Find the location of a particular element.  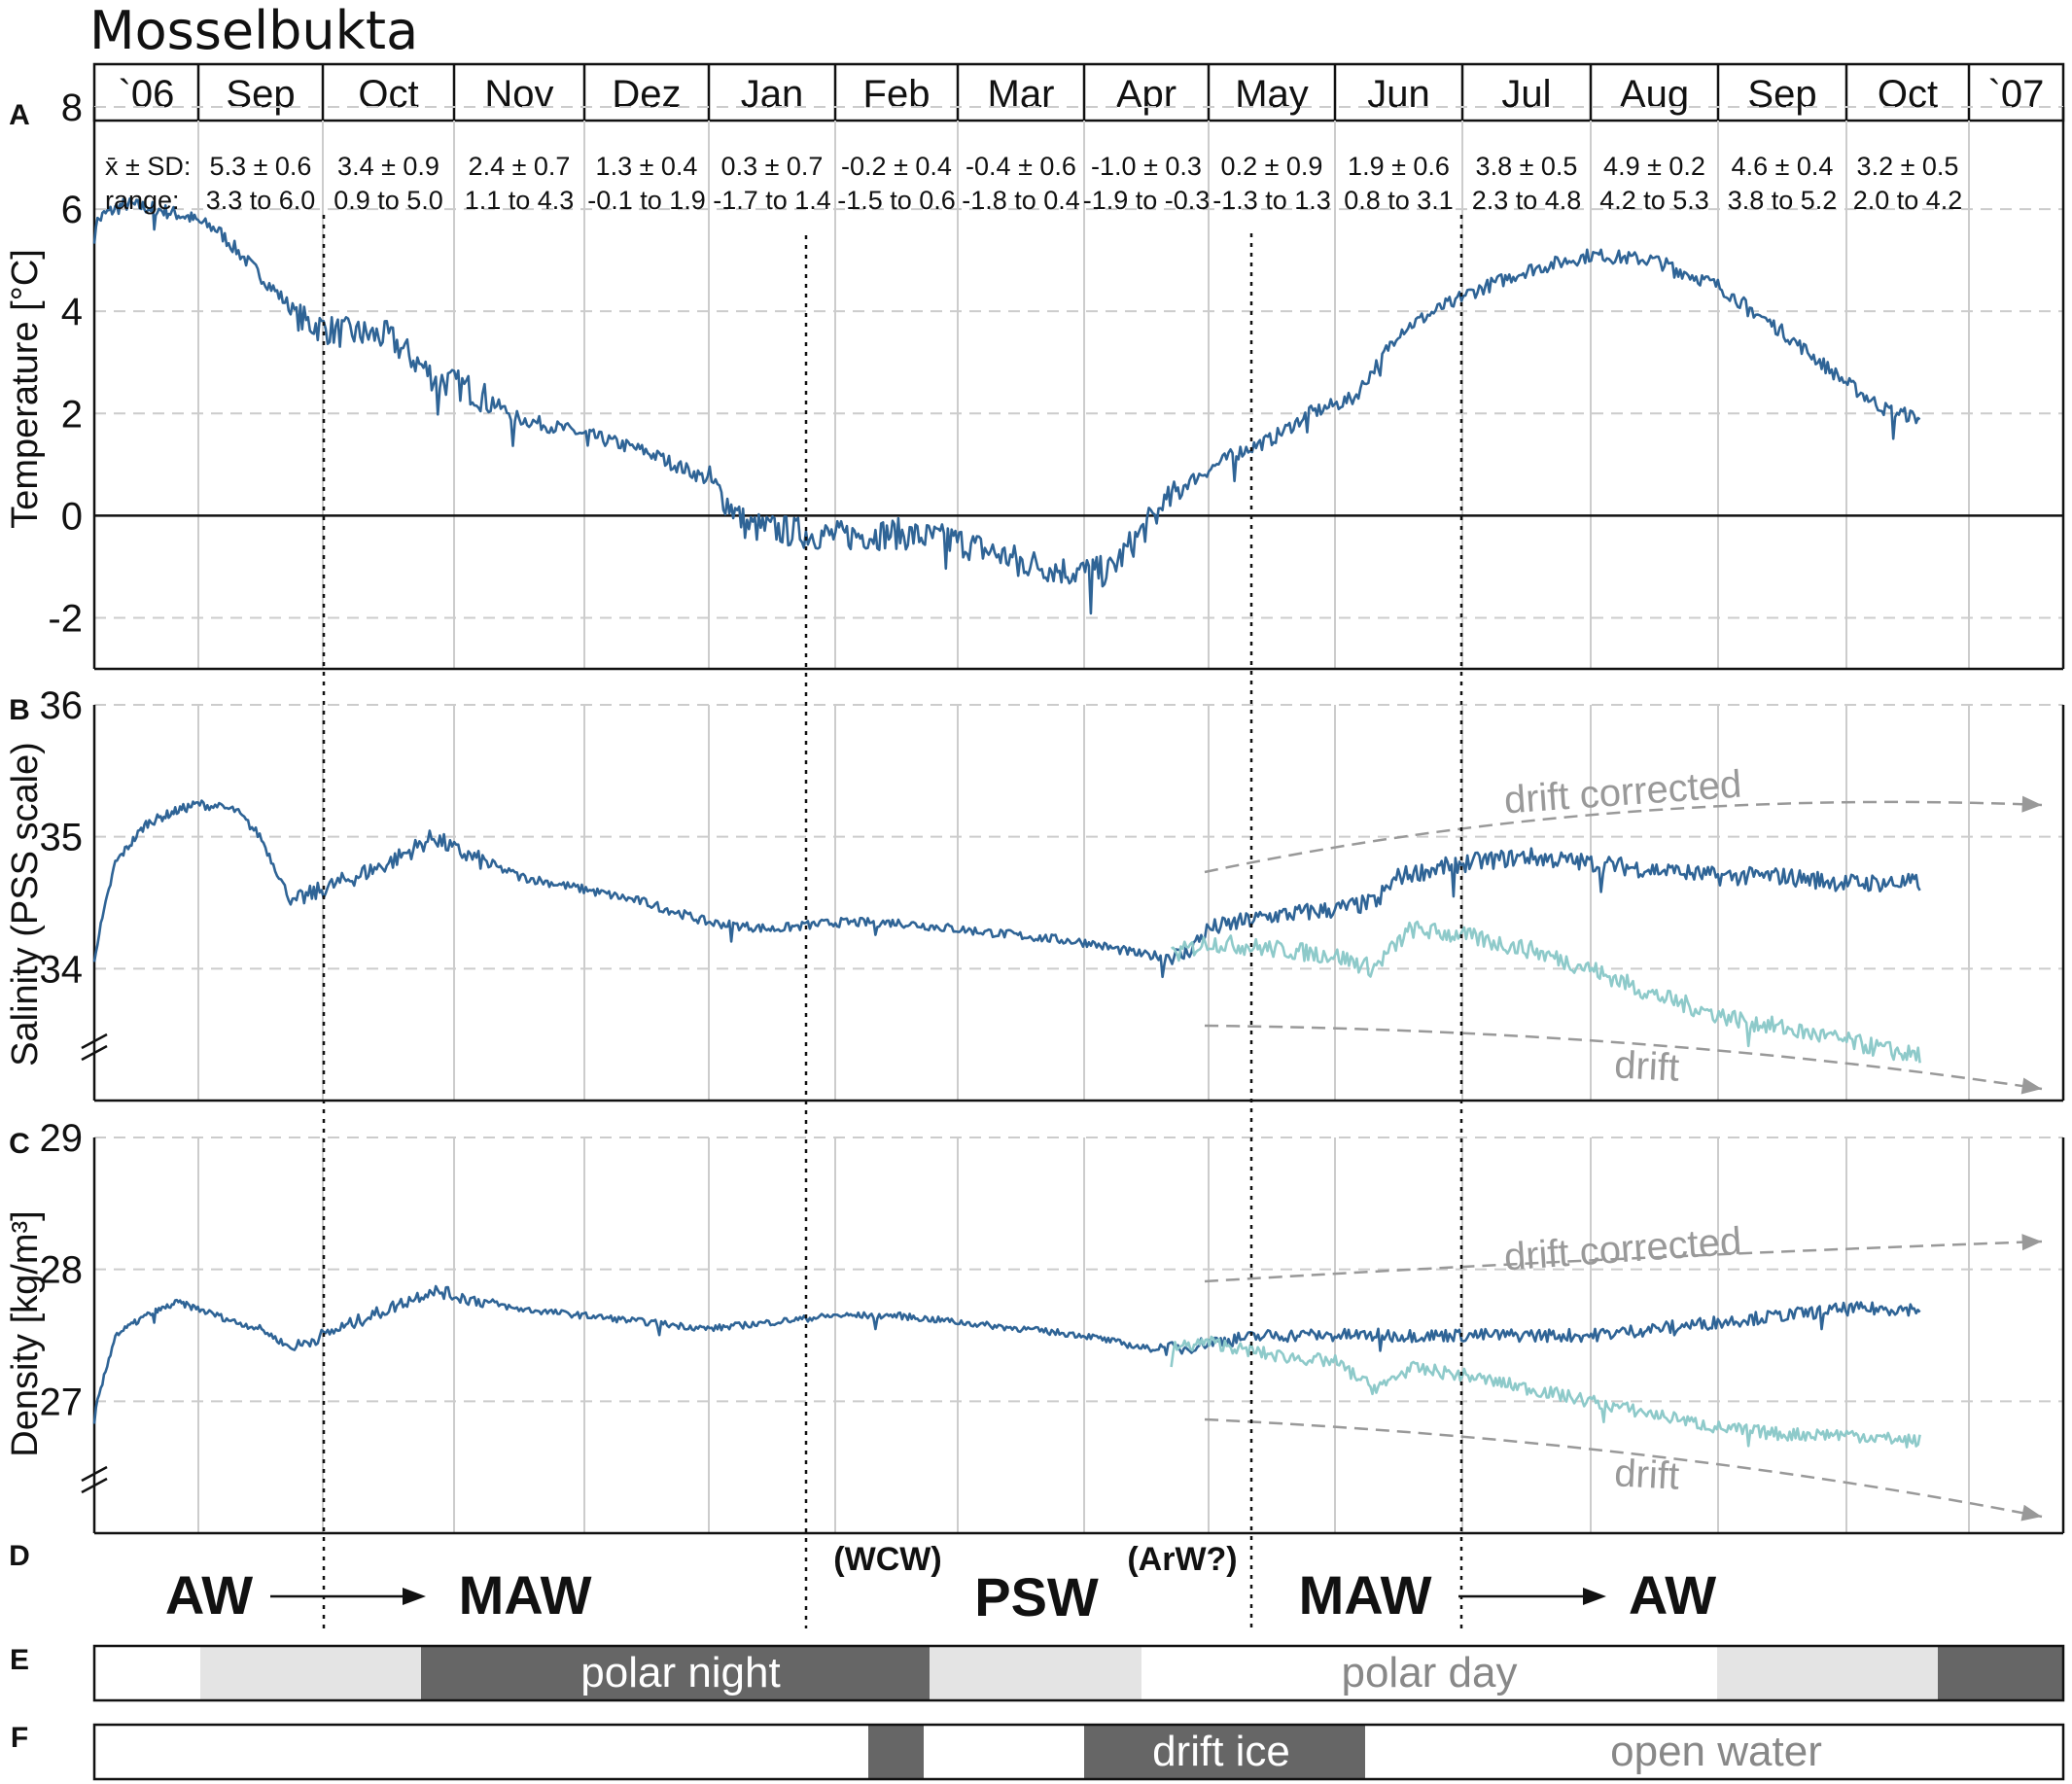

annotation-drift-corrected: drift corrected is located at coordinates (1623, 1249).